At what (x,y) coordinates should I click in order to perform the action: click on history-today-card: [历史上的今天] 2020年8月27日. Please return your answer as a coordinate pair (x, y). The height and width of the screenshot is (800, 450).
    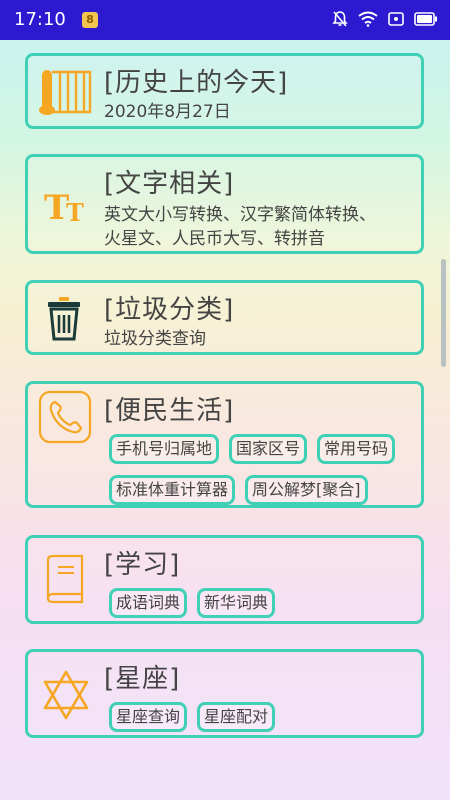
    Looking at the image, I should click on (224, 91).